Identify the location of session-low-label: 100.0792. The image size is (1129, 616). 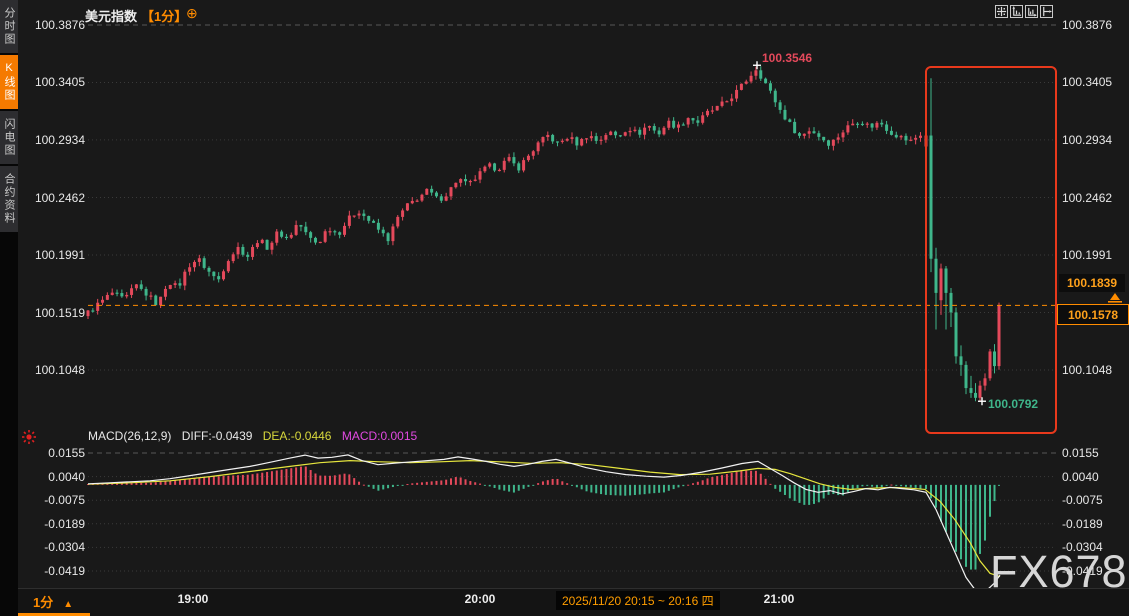
(1013, 404).